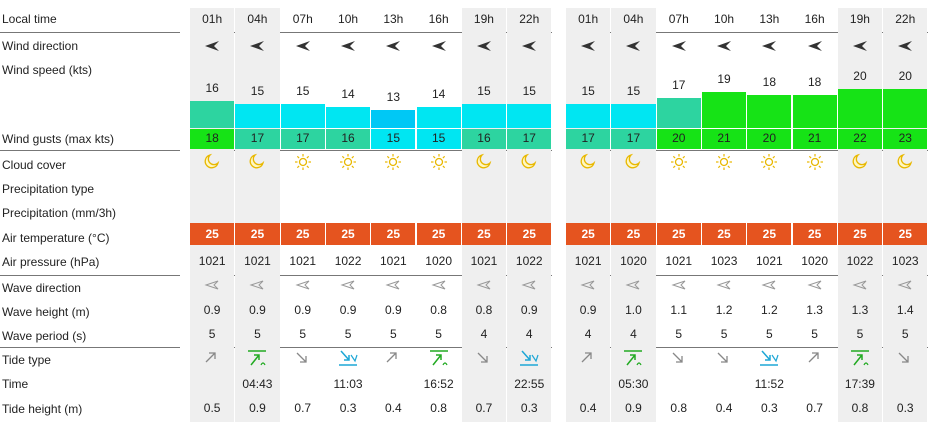  I want to click on label-cloud-cover: Cloud cover, so click(34, 165).